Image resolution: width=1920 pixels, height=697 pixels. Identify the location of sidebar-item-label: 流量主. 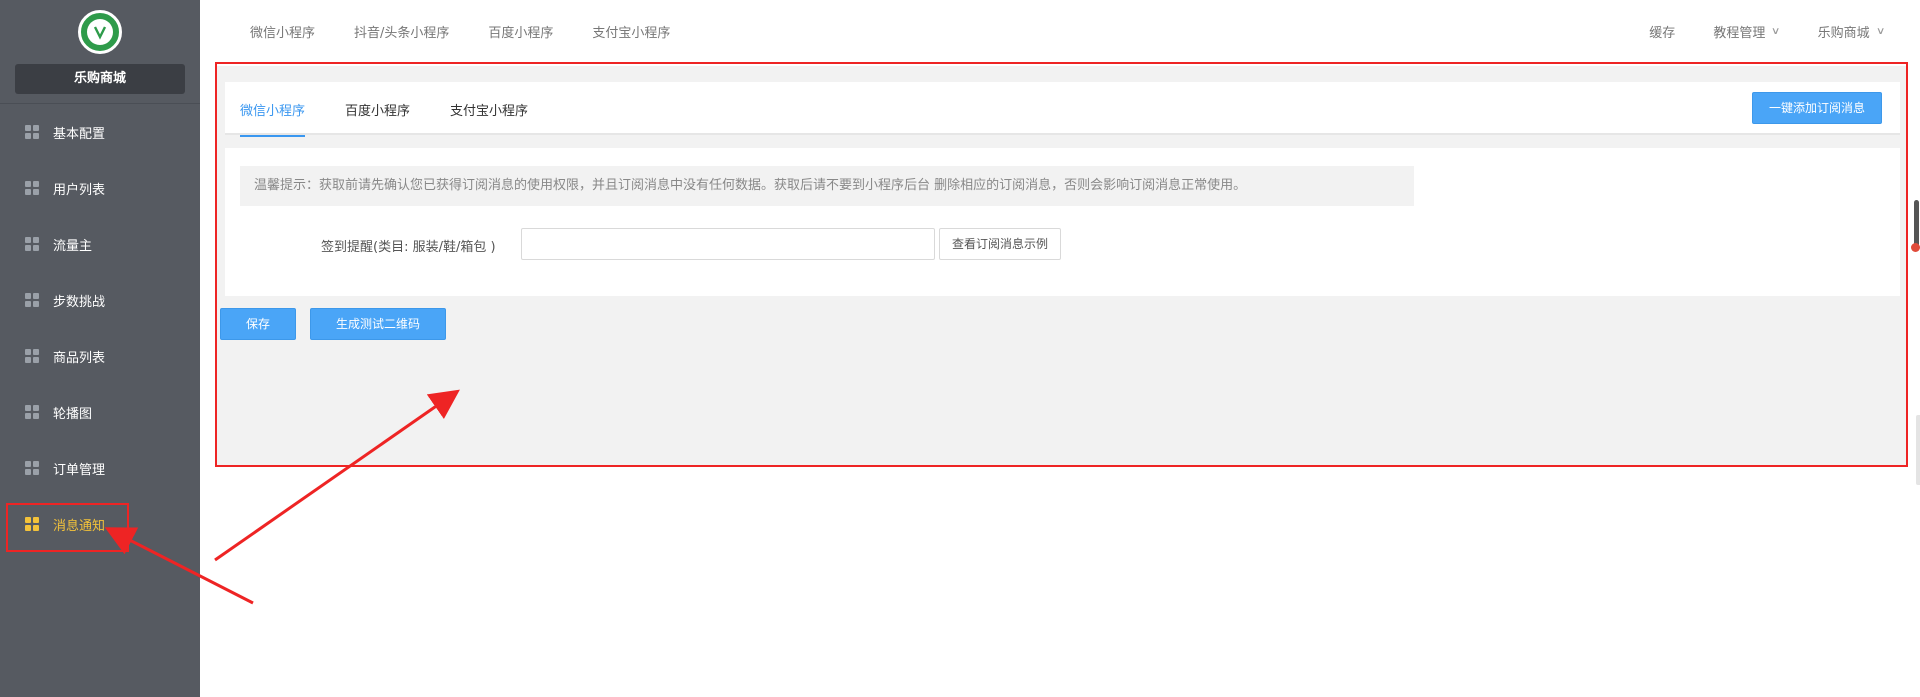
(73, 246).